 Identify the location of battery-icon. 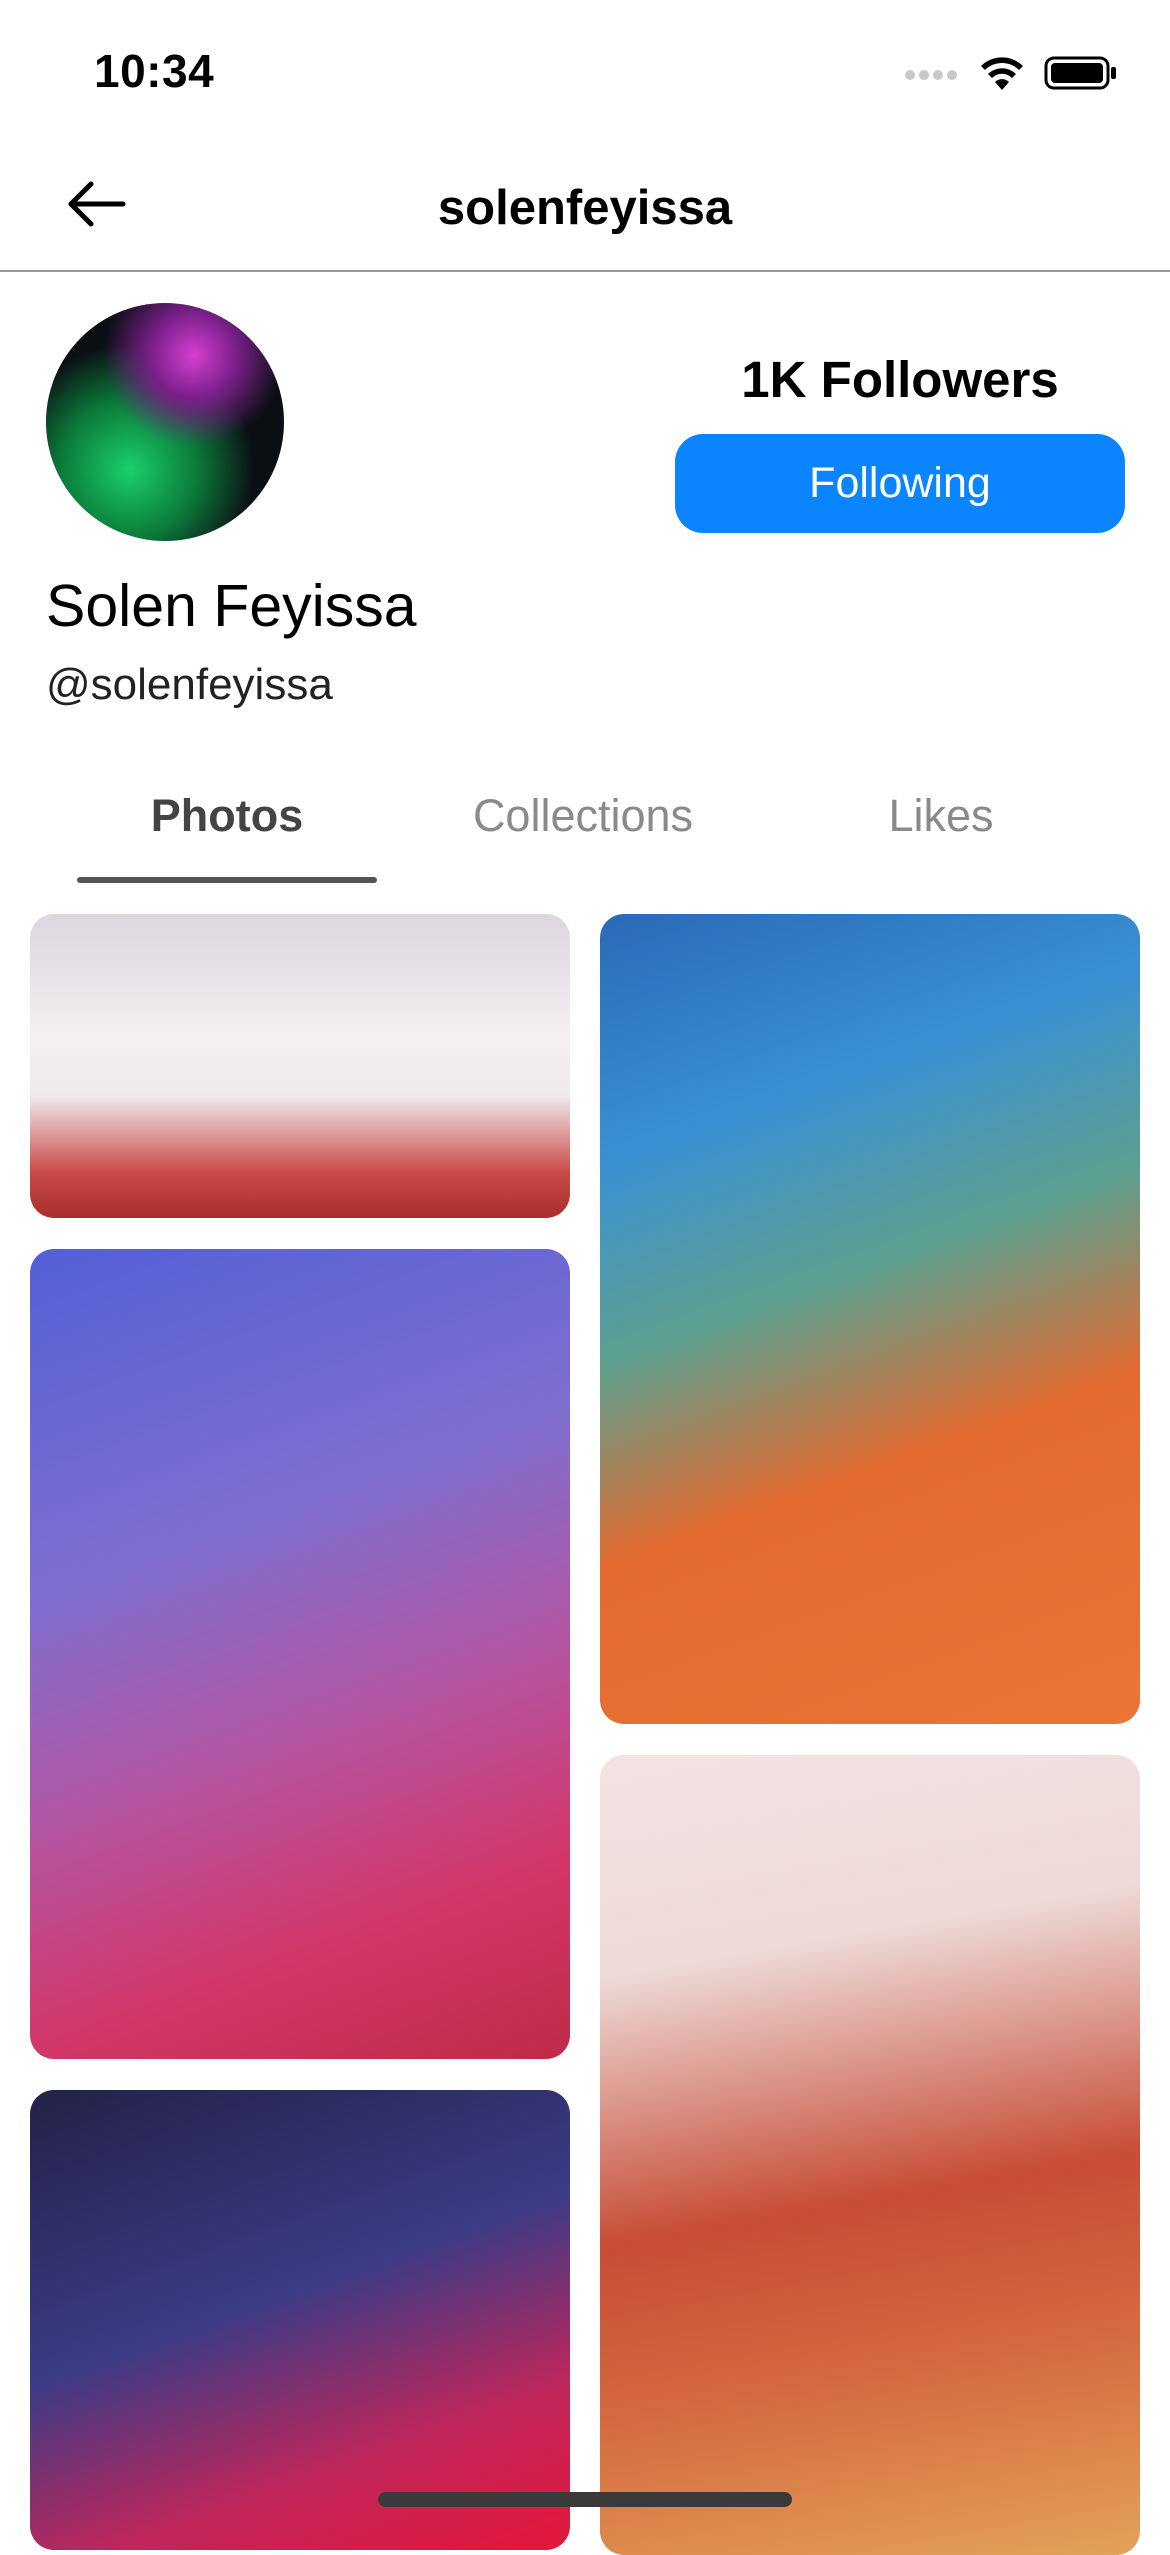
(1081, 75).